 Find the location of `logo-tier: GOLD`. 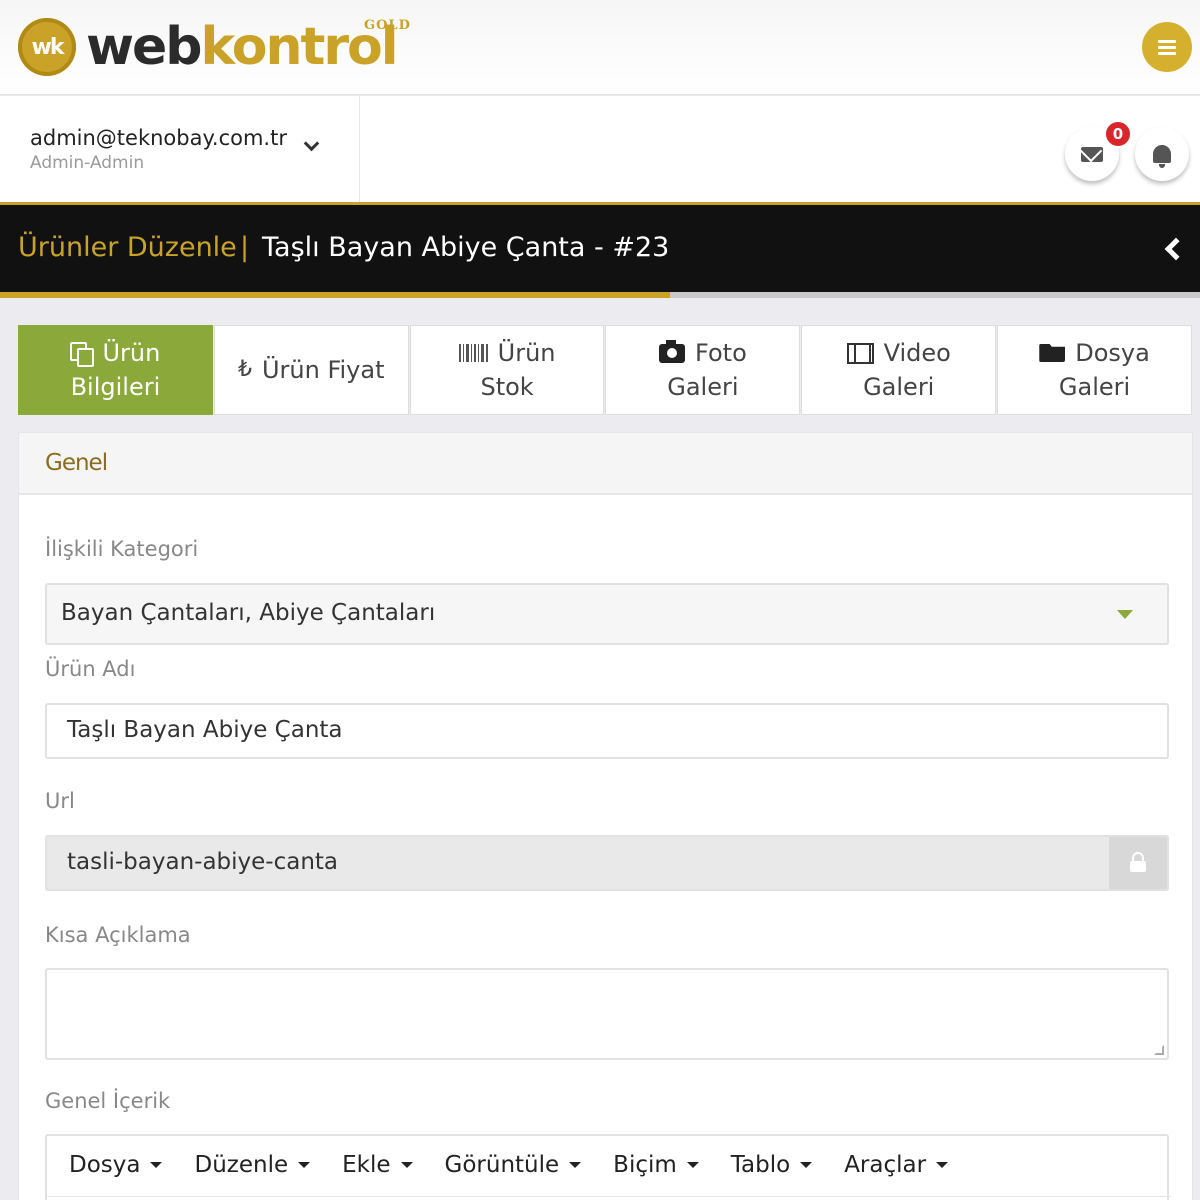

logo-tier: GOLD is located at coordinates (387, 25).